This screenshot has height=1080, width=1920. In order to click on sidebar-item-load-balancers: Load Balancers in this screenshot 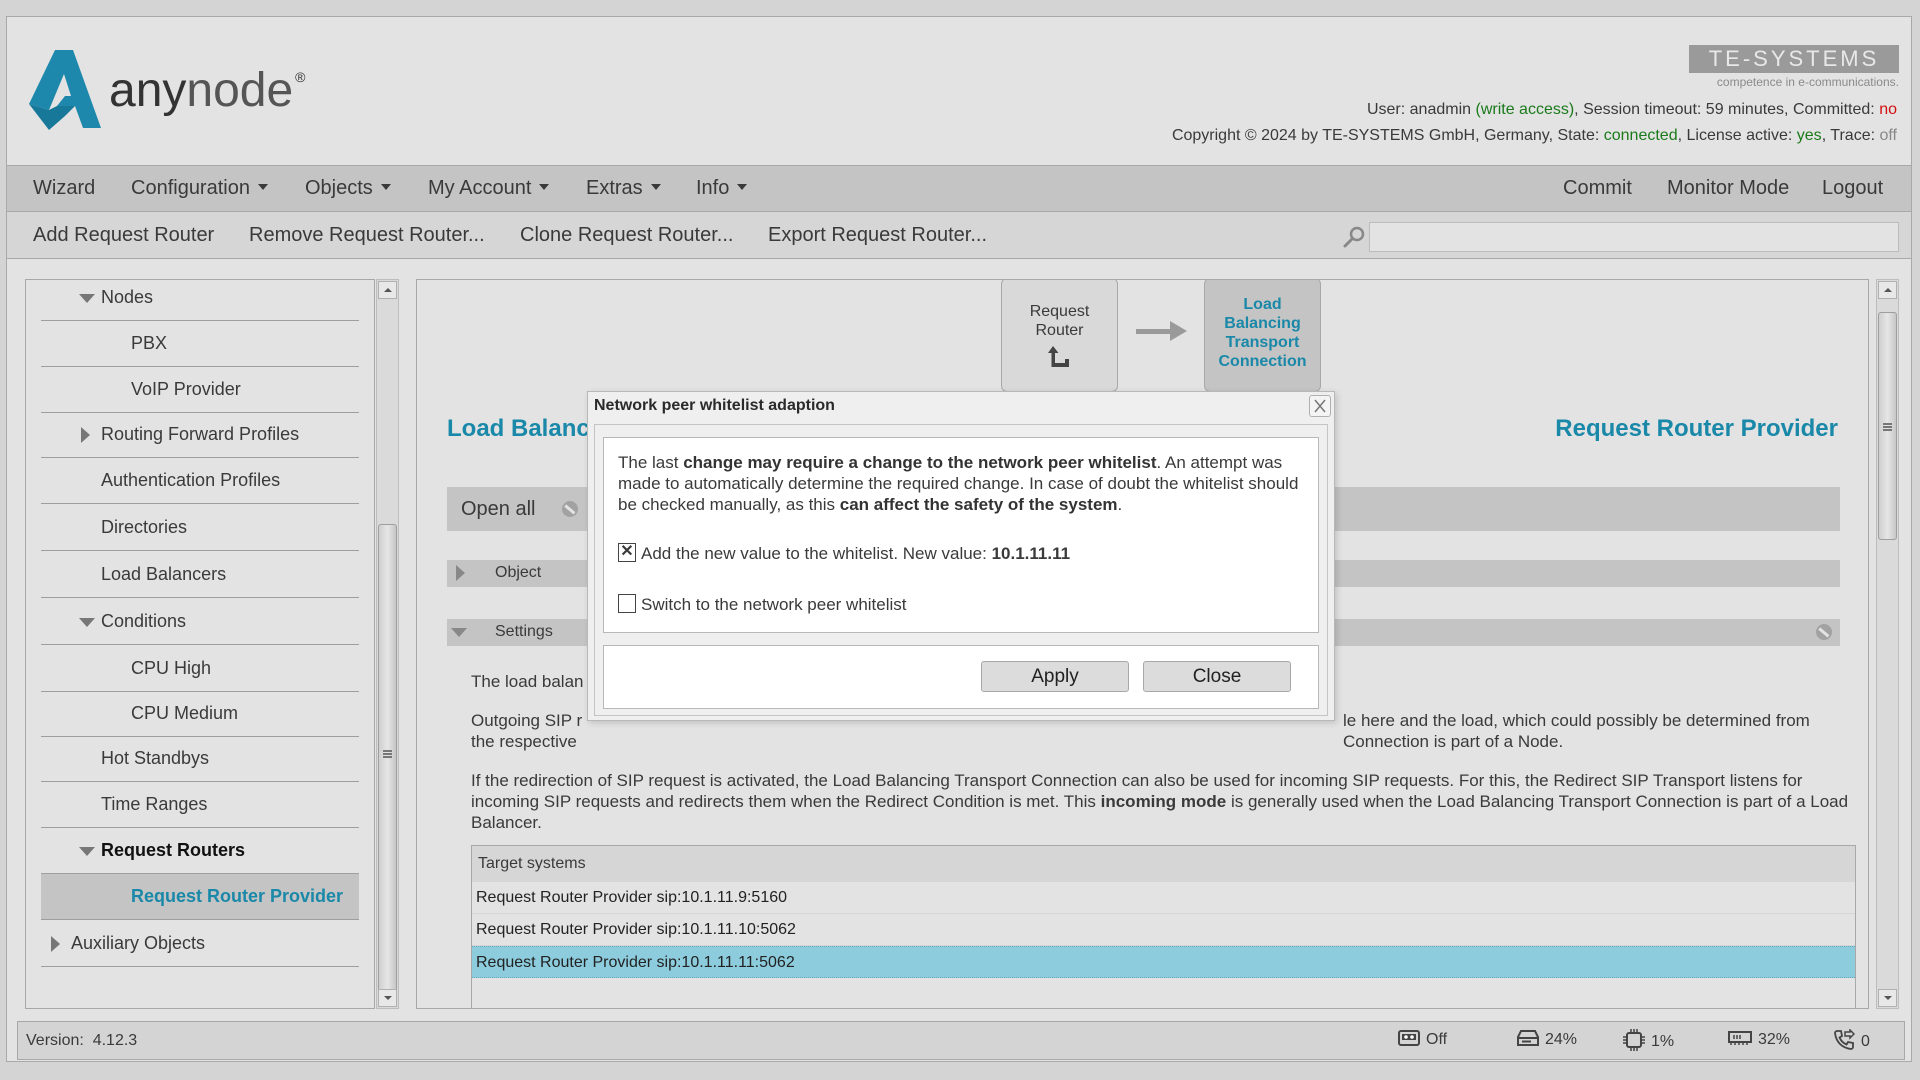, I will do `click(200, 575)`.